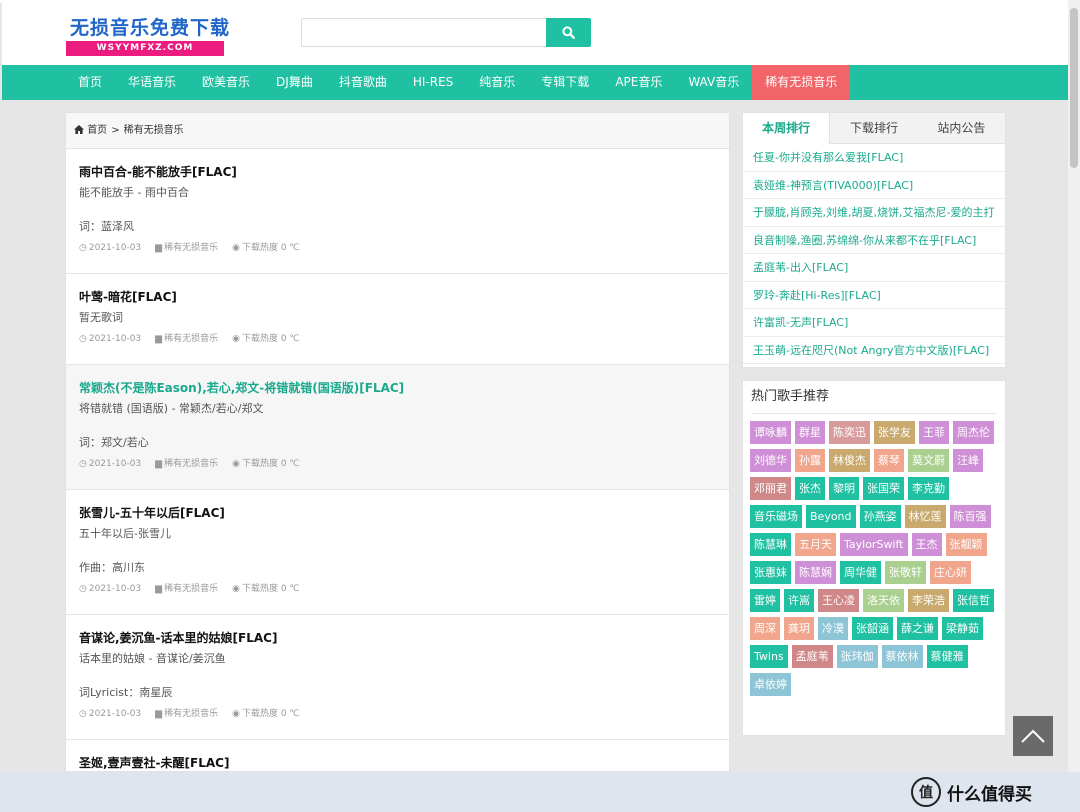 The image size is (1080, 812). I want to click on ranking-item: 任夏-你并没有那么爱我[FLAC], so click(874, 158).